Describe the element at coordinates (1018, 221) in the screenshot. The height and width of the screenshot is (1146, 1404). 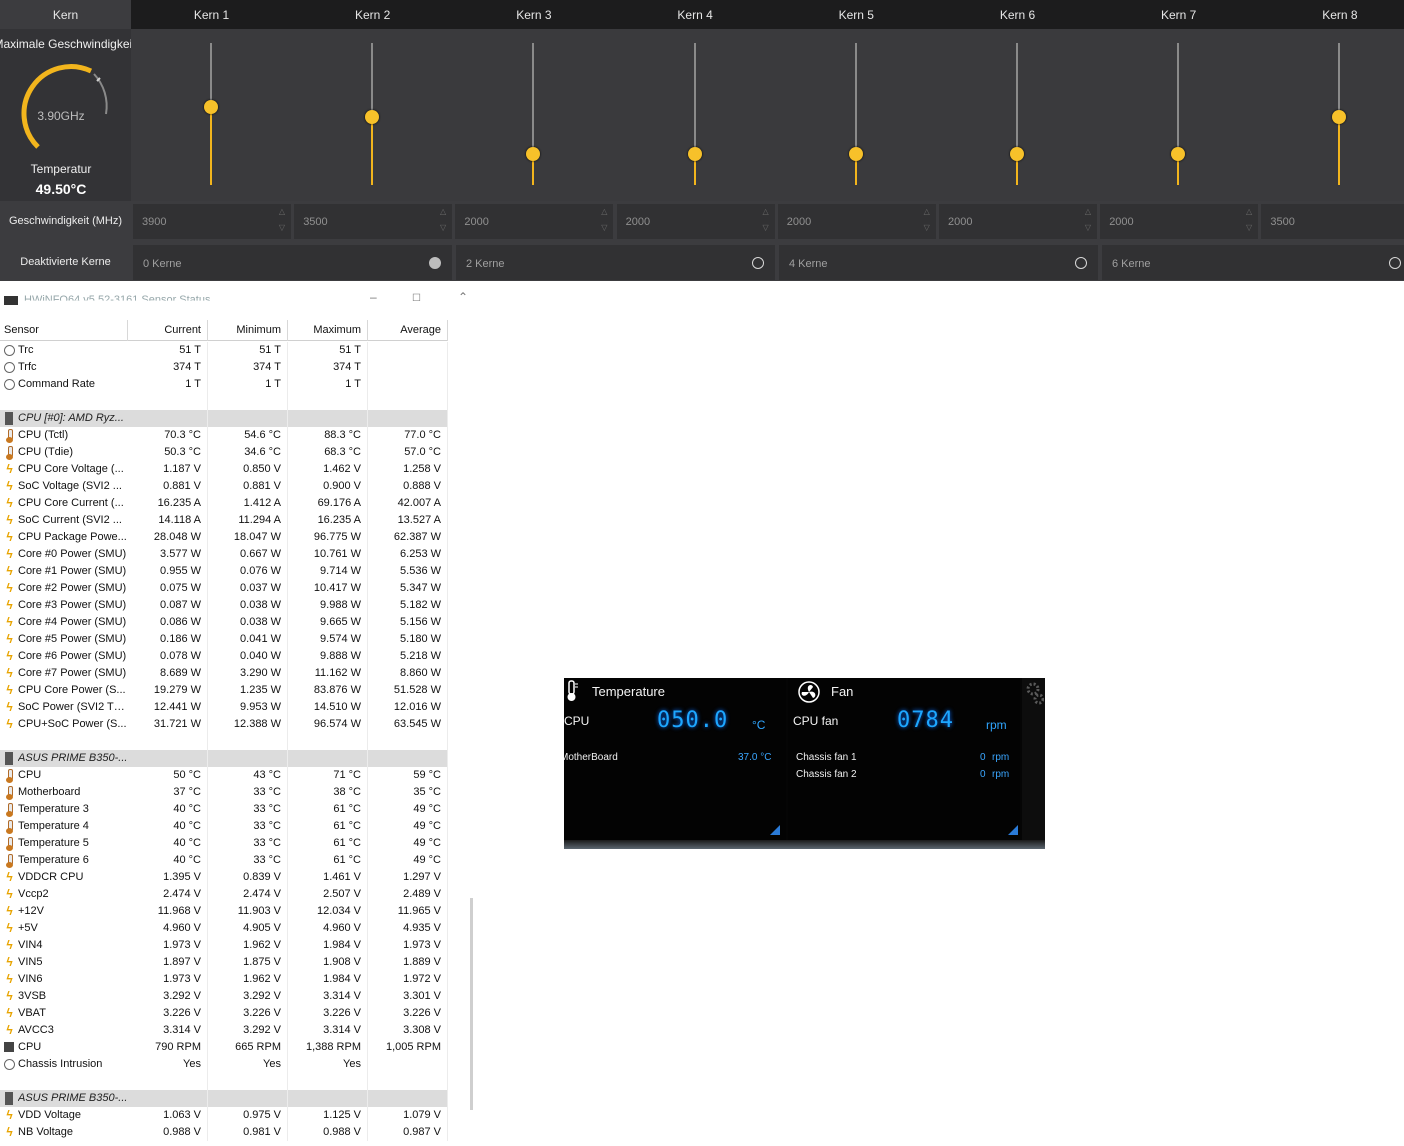
I see `speed-input-core-6: 2000 △ ▽` at that location.